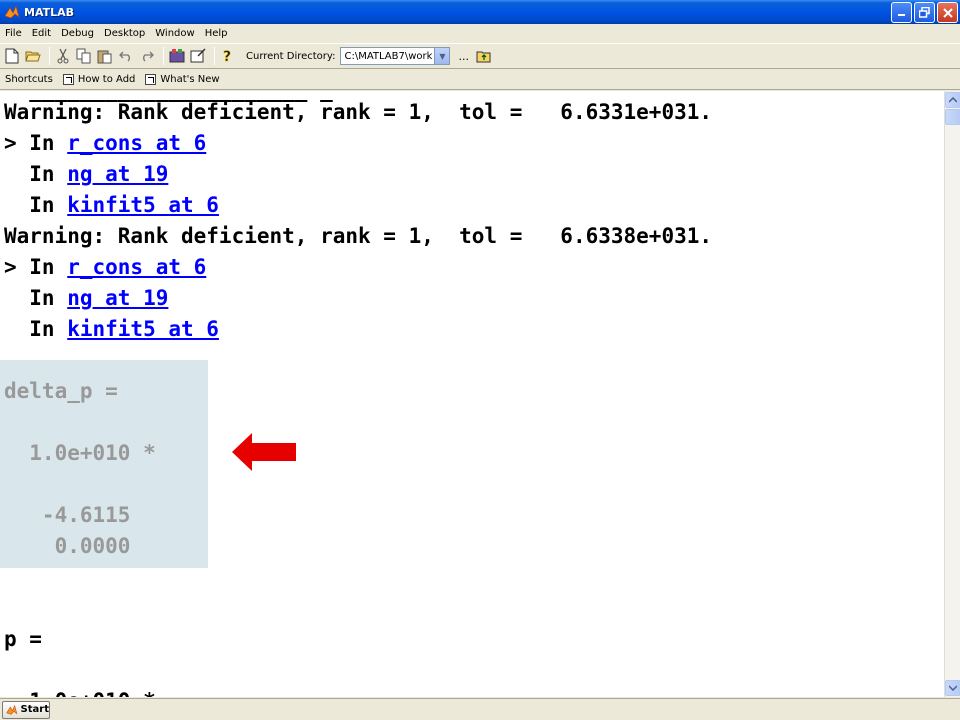  What do you see at coordinates (952, 117) in the screenshot?
I see `scroll-thumb` at bounding box center [952, 117].